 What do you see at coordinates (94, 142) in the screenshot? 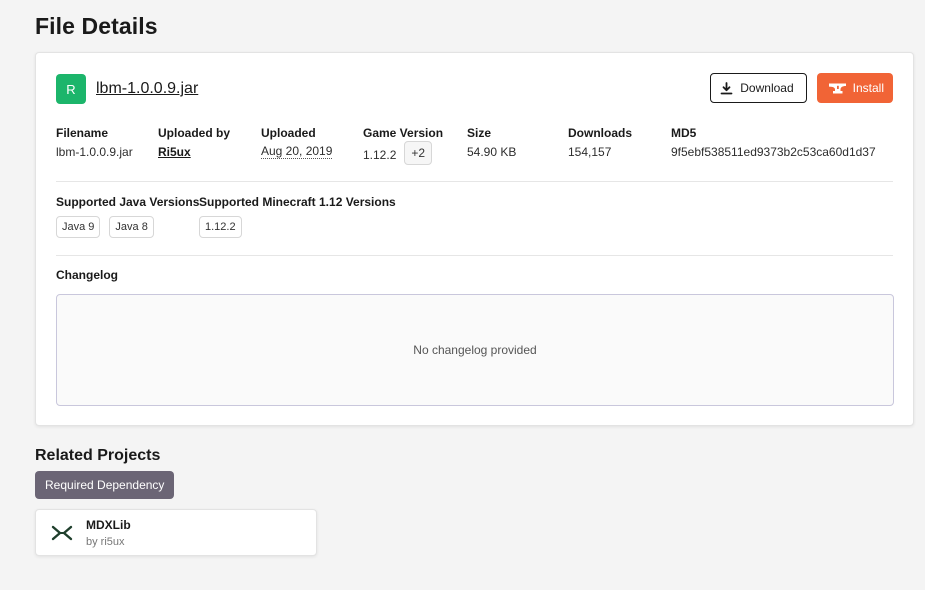
I see `meta-filename: Filename lbm-1.0.0.9.jar` at bounding box center [94, 142].